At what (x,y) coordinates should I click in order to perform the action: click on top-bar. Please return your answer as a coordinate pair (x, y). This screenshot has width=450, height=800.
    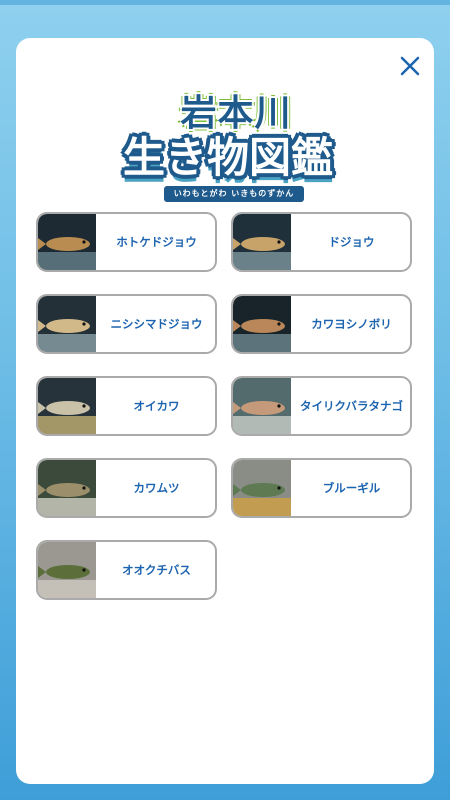
    Looking at the image, I should click on (225, 2).